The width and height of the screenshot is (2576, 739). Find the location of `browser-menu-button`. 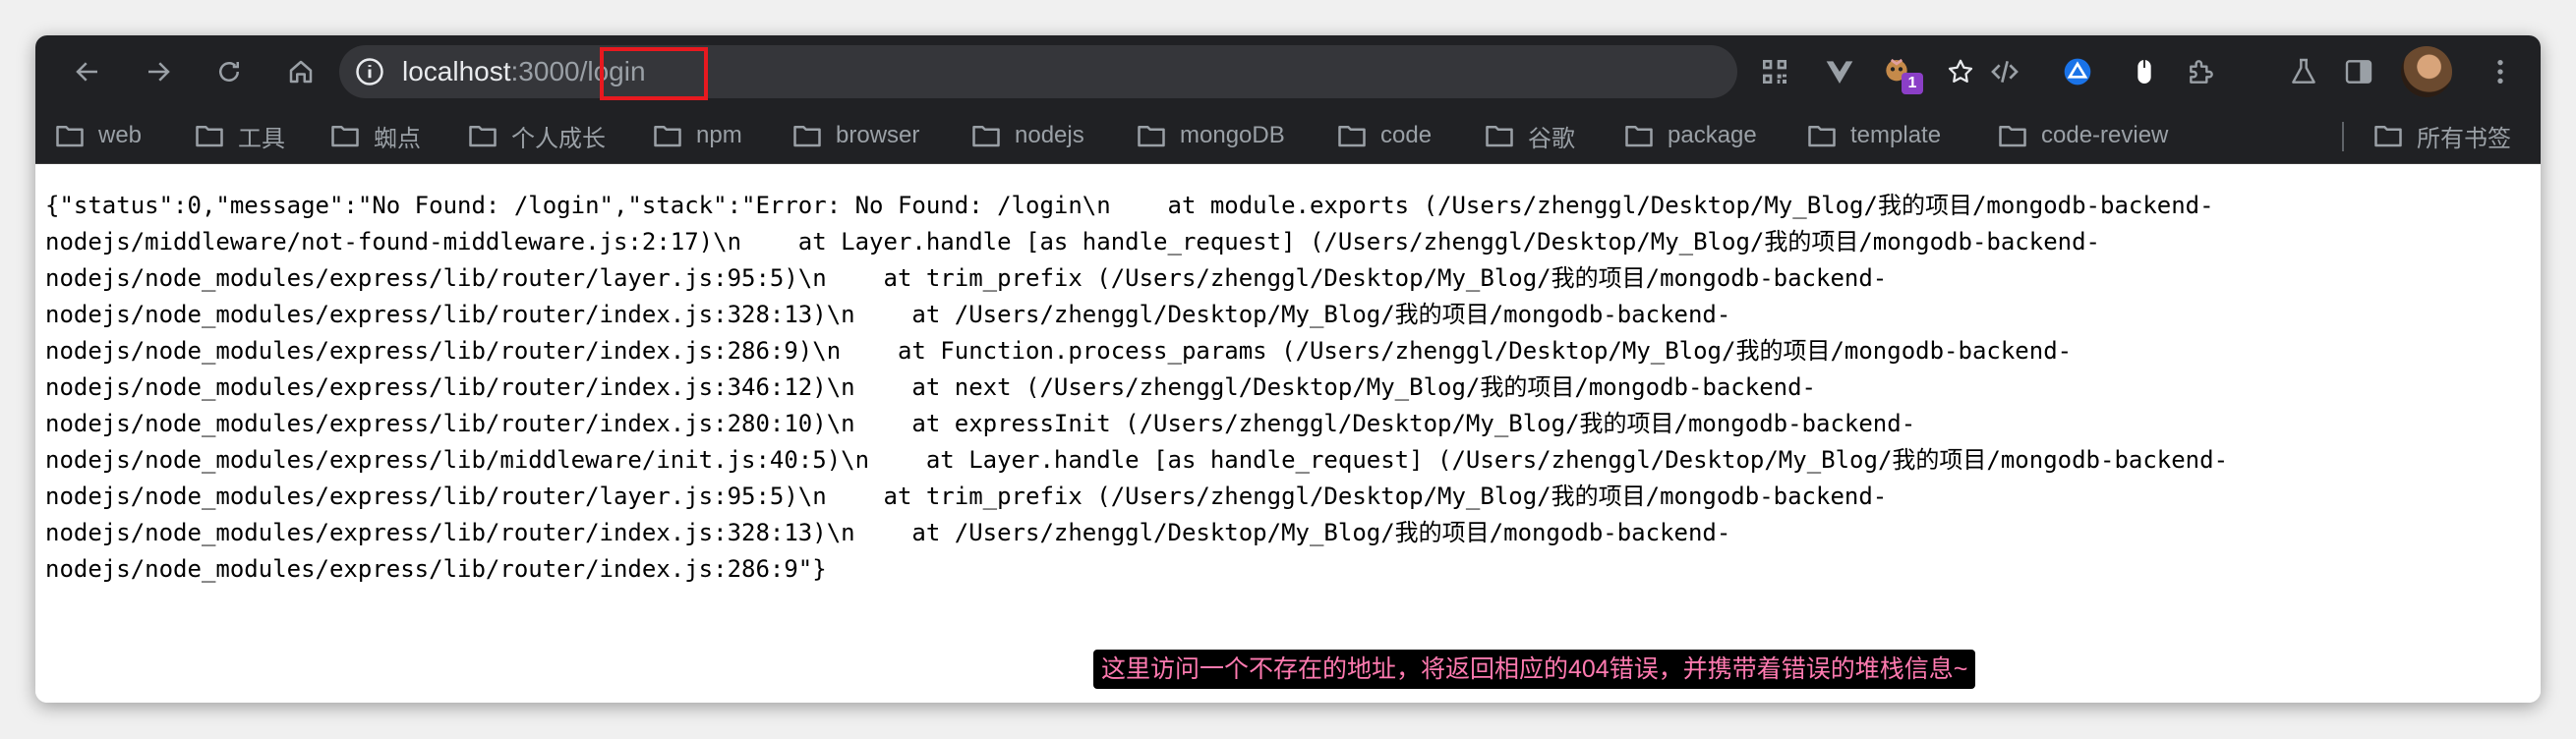

browser-menu-button is located at coordinates (2500, 71).